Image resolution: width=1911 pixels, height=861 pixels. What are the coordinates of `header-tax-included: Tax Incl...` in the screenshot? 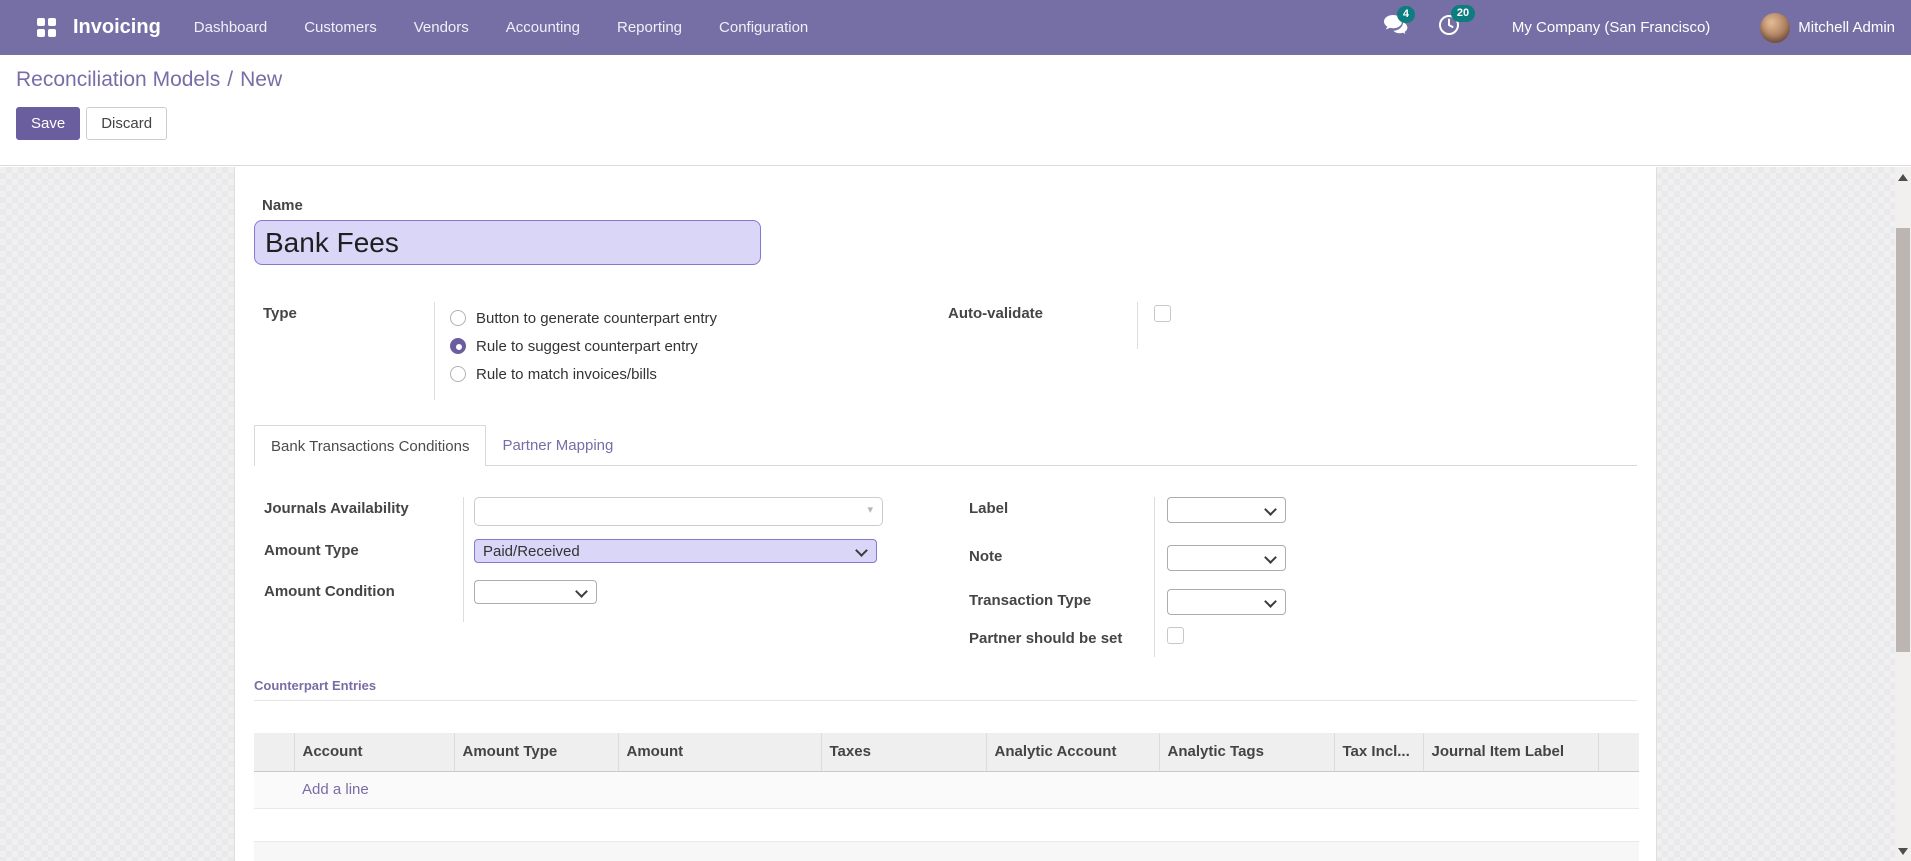 It's located at (1378, 752).